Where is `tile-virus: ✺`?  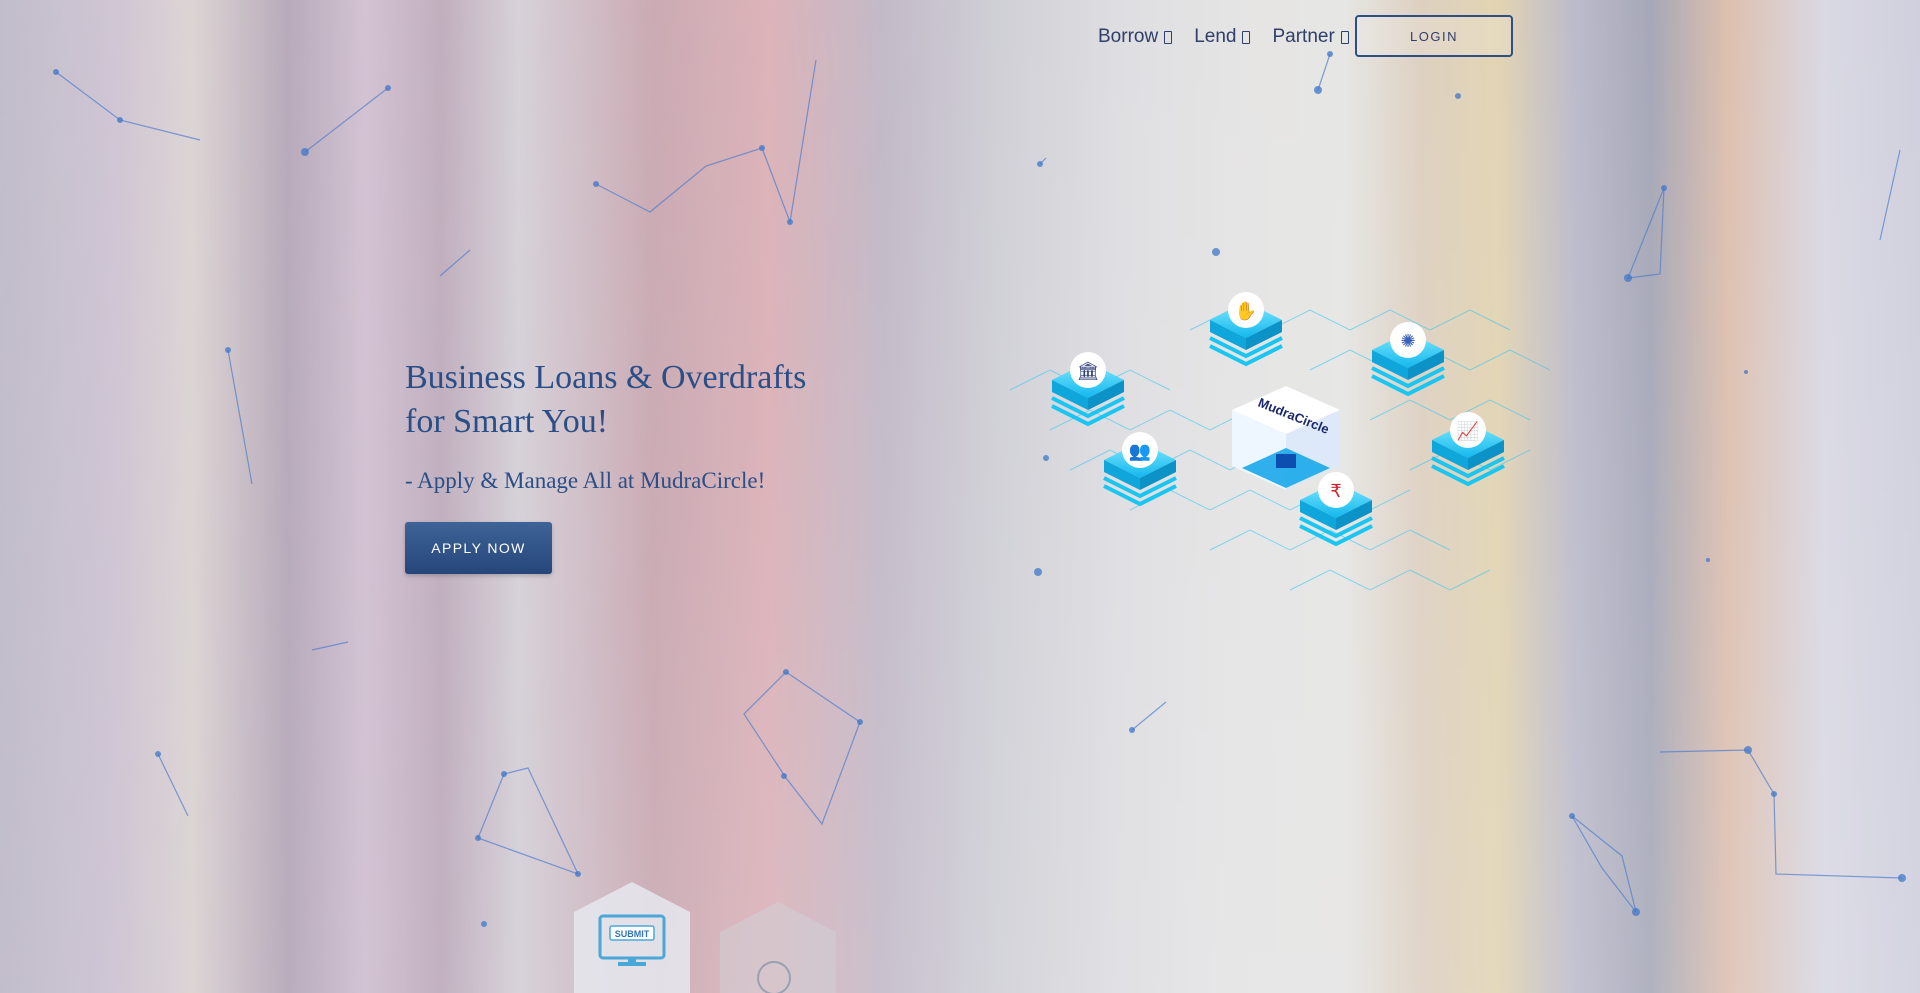 tile-virus: ✺ is located at coordinates (1408, 359).